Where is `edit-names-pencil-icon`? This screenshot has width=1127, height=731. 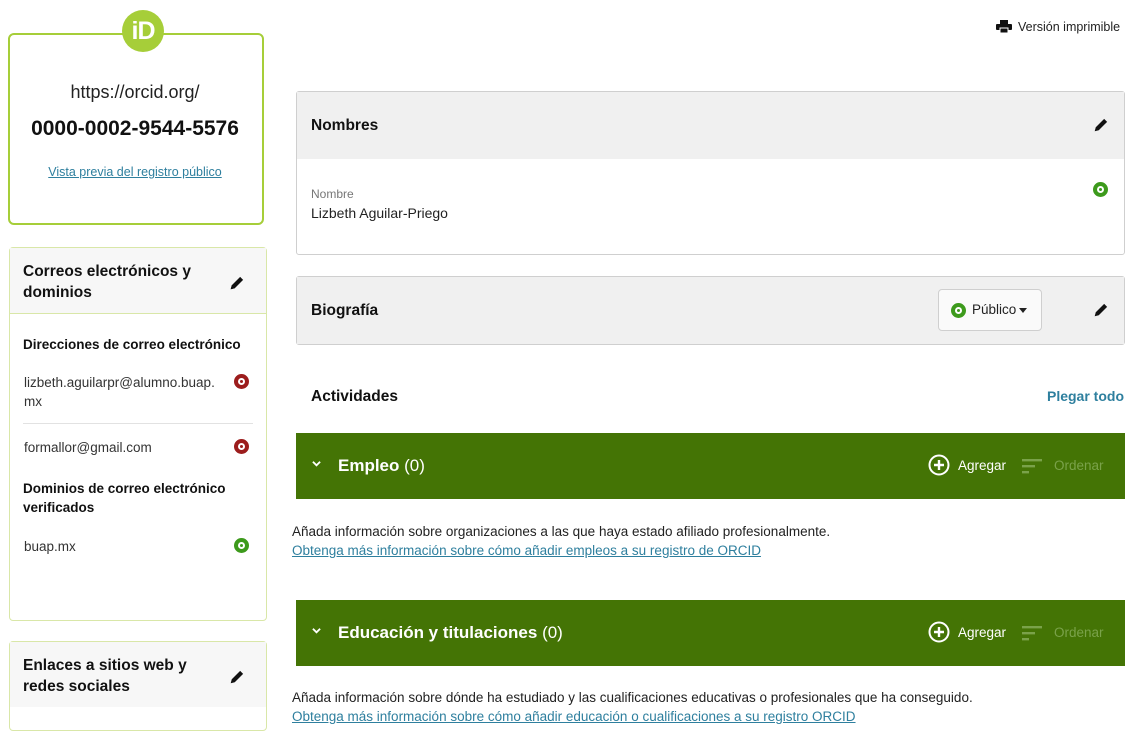
edit-names-pencil-icon is located at coordinates (1101, 125).